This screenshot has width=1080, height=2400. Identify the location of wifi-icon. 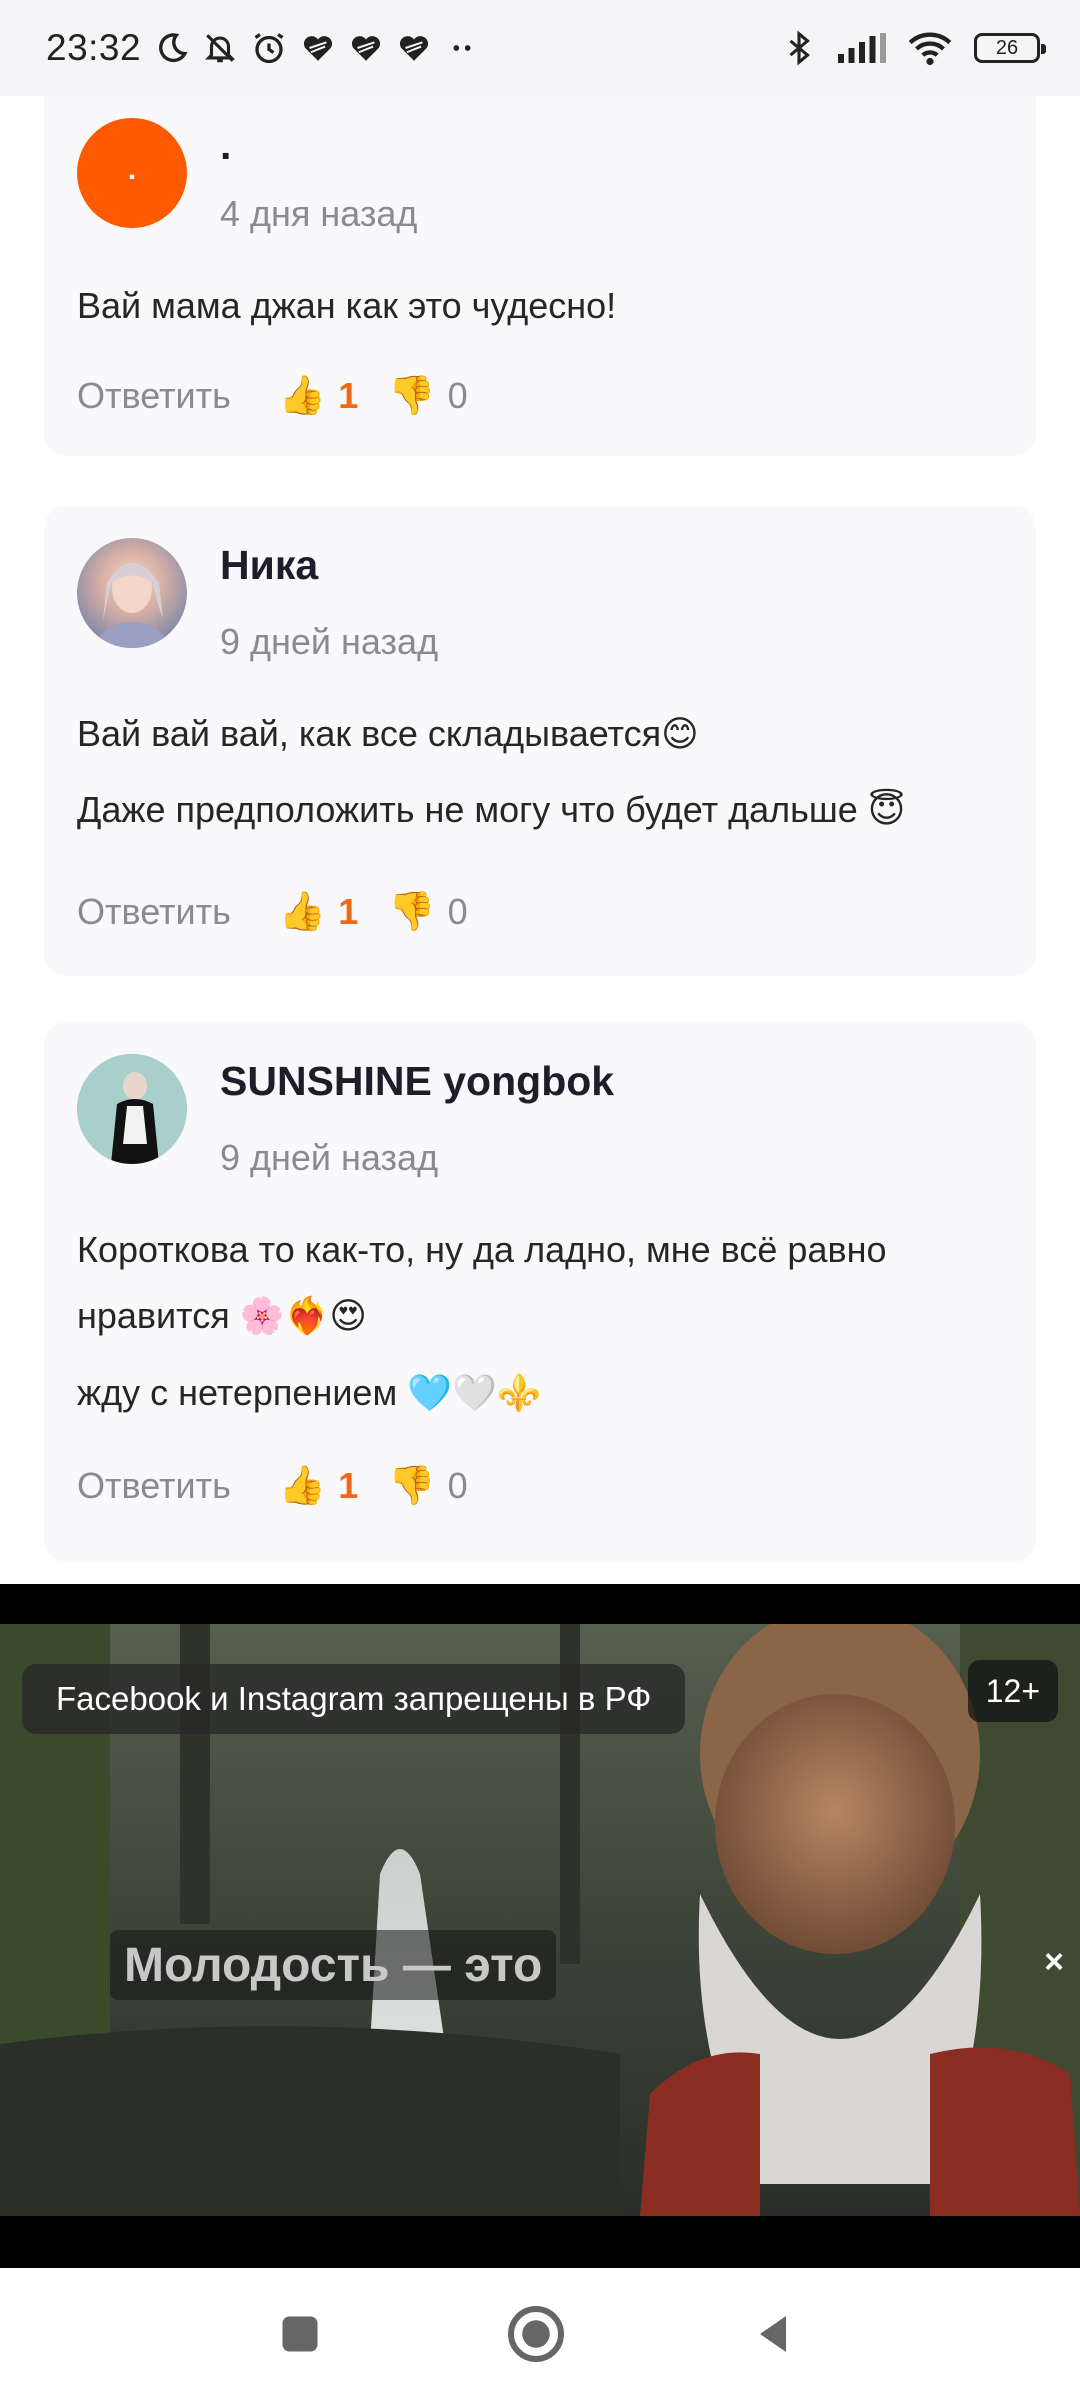
(930, 48).